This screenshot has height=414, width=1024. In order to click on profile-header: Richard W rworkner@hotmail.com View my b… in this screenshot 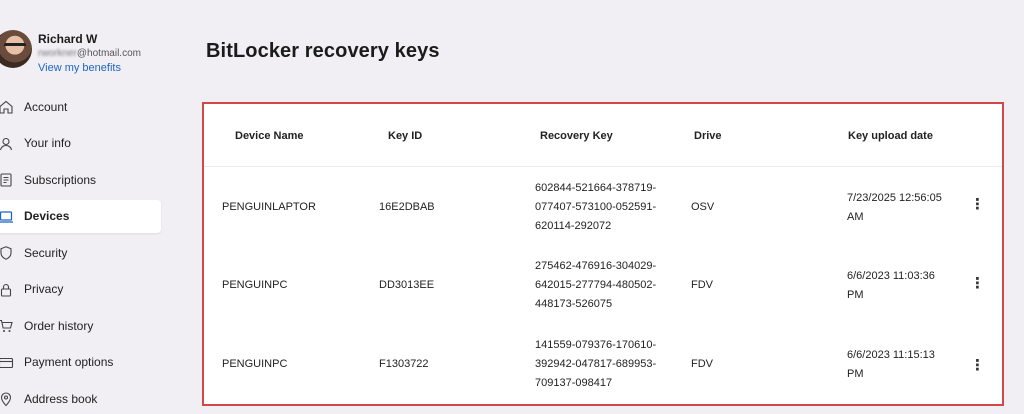, I will do `click(92, 53)`.